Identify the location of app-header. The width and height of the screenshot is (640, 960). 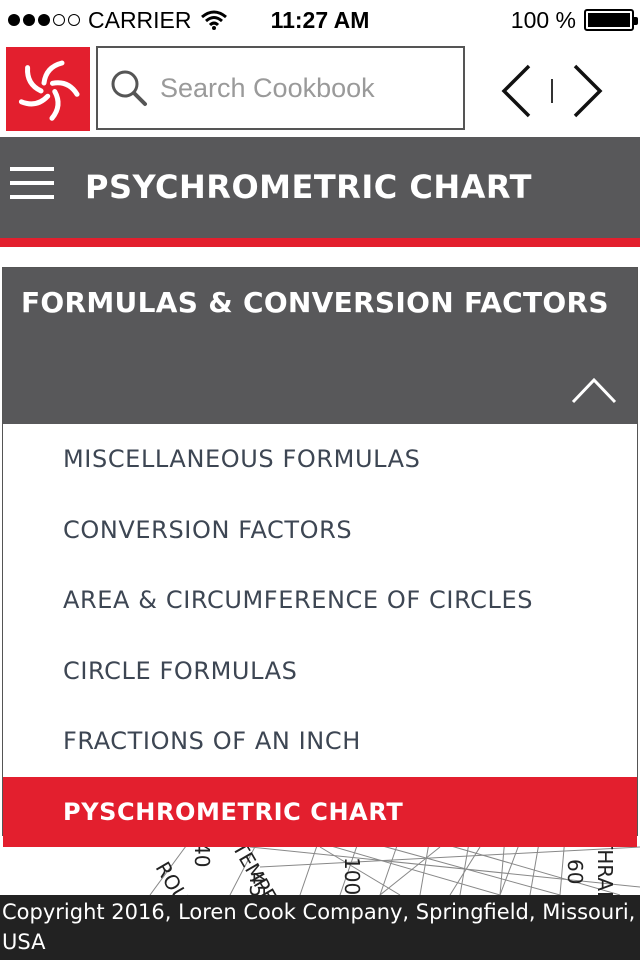
(320, 88).